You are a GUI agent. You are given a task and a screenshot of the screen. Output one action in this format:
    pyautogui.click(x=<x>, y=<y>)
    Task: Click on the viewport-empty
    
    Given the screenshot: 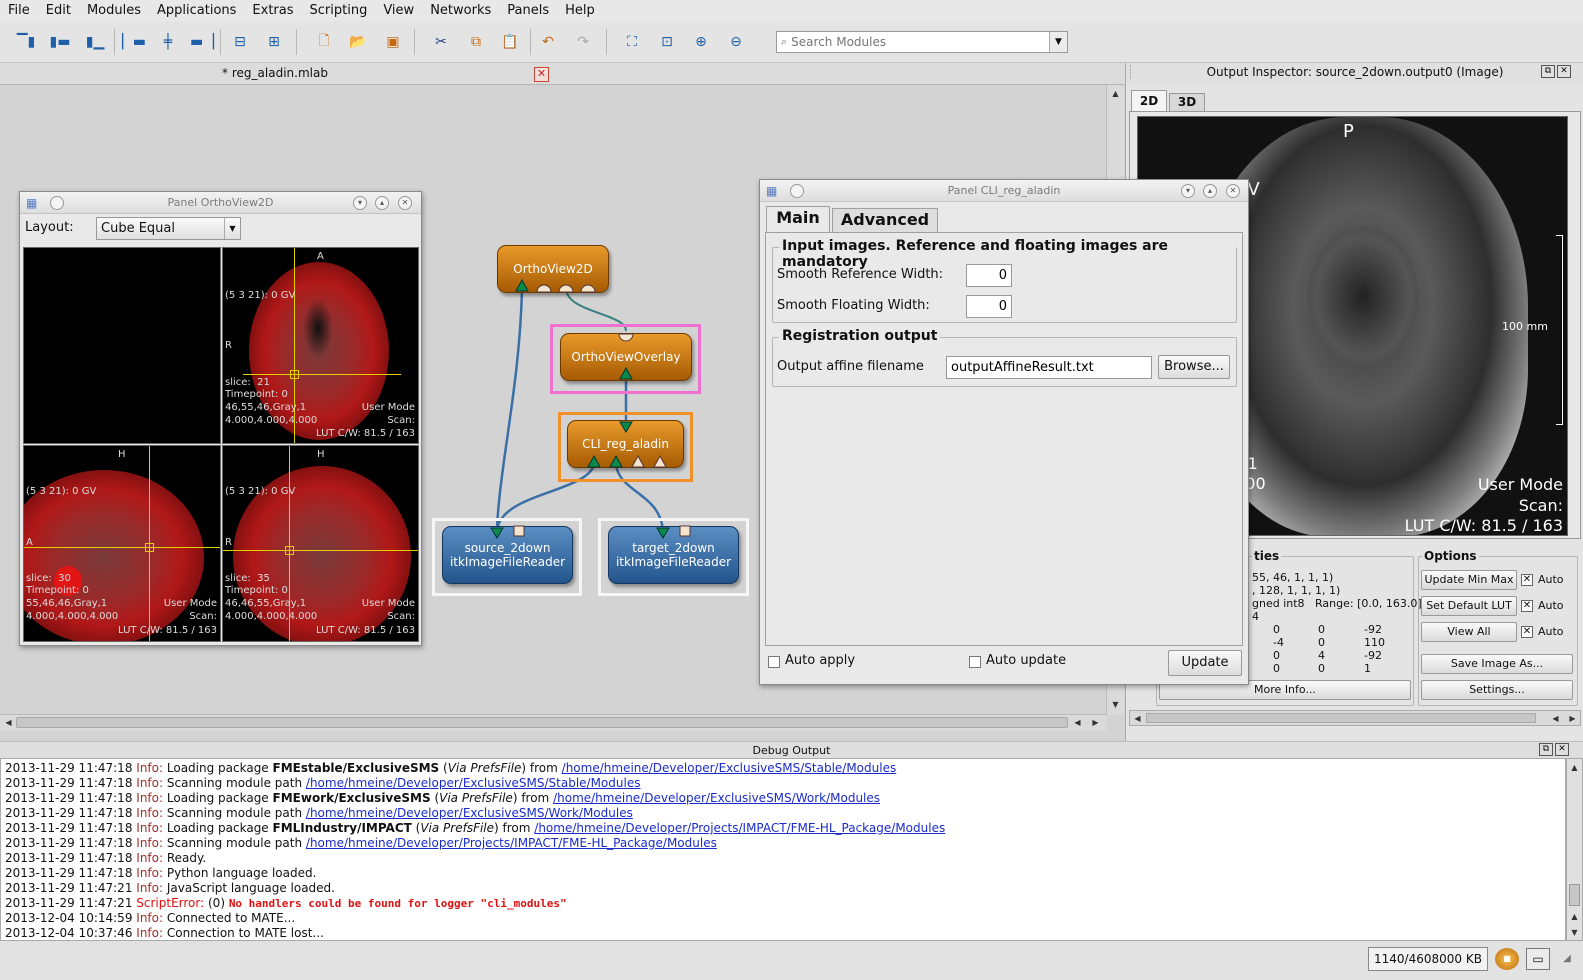 What is the action you would take?
    pyautogui.click(x=122, y=345)
    